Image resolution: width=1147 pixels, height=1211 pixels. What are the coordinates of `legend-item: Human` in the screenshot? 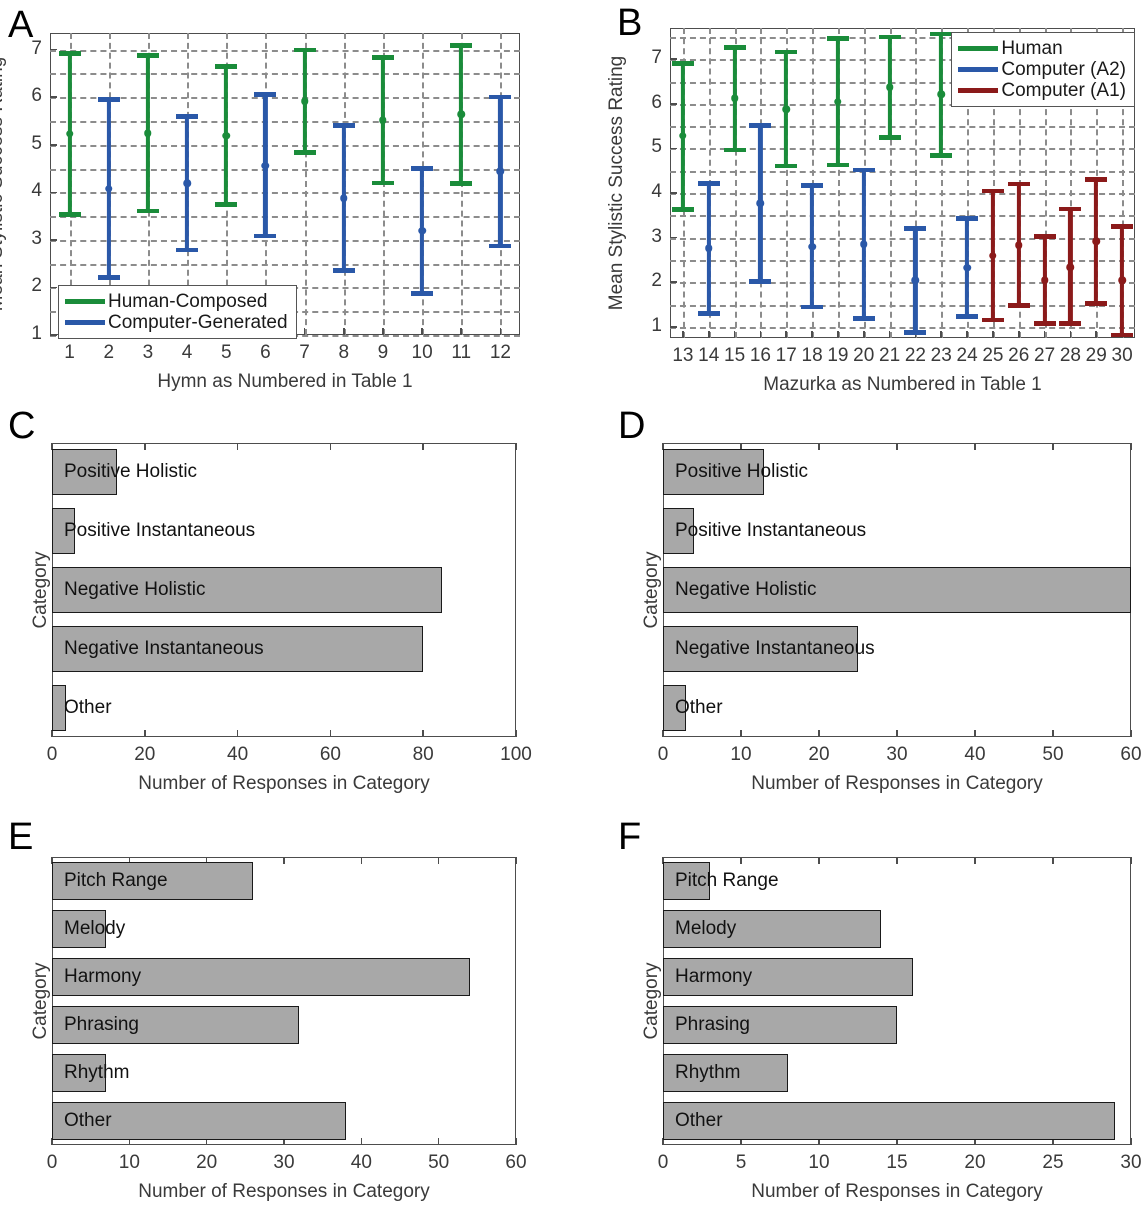 It's located at (1042, 48).